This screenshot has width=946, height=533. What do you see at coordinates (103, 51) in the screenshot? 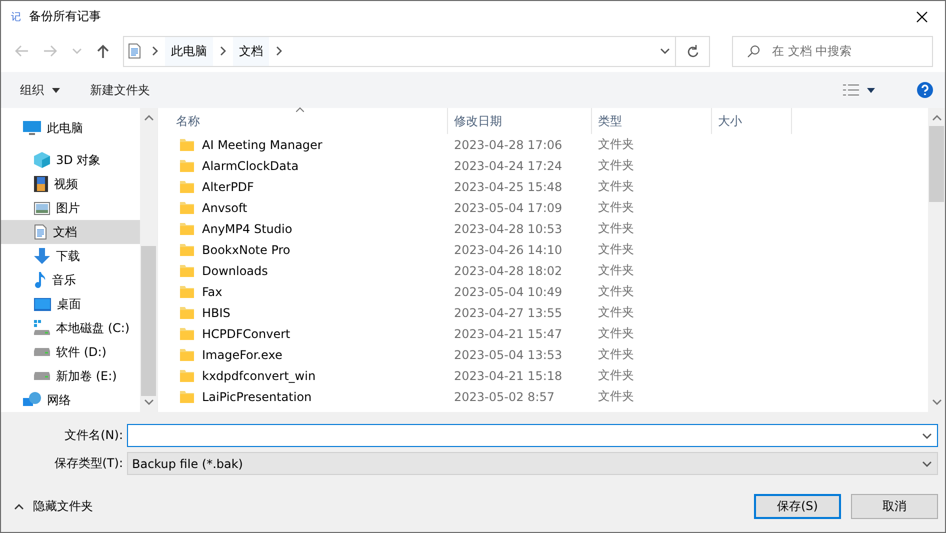
I see `up-arrow-icon` at bounding box center [103, 51].